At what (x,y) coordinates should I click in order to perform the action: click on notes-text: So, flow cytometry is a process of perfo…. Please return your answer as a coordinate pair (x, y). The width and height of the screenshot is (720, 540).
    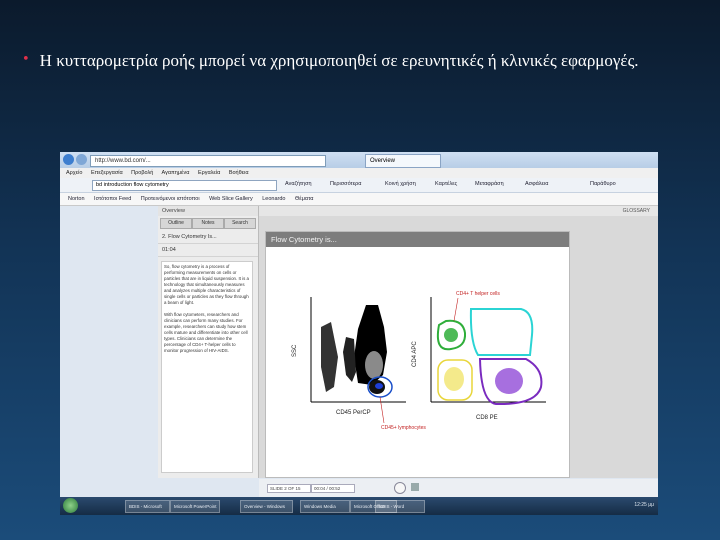
    Looking at the image, I should click on (207, 367).